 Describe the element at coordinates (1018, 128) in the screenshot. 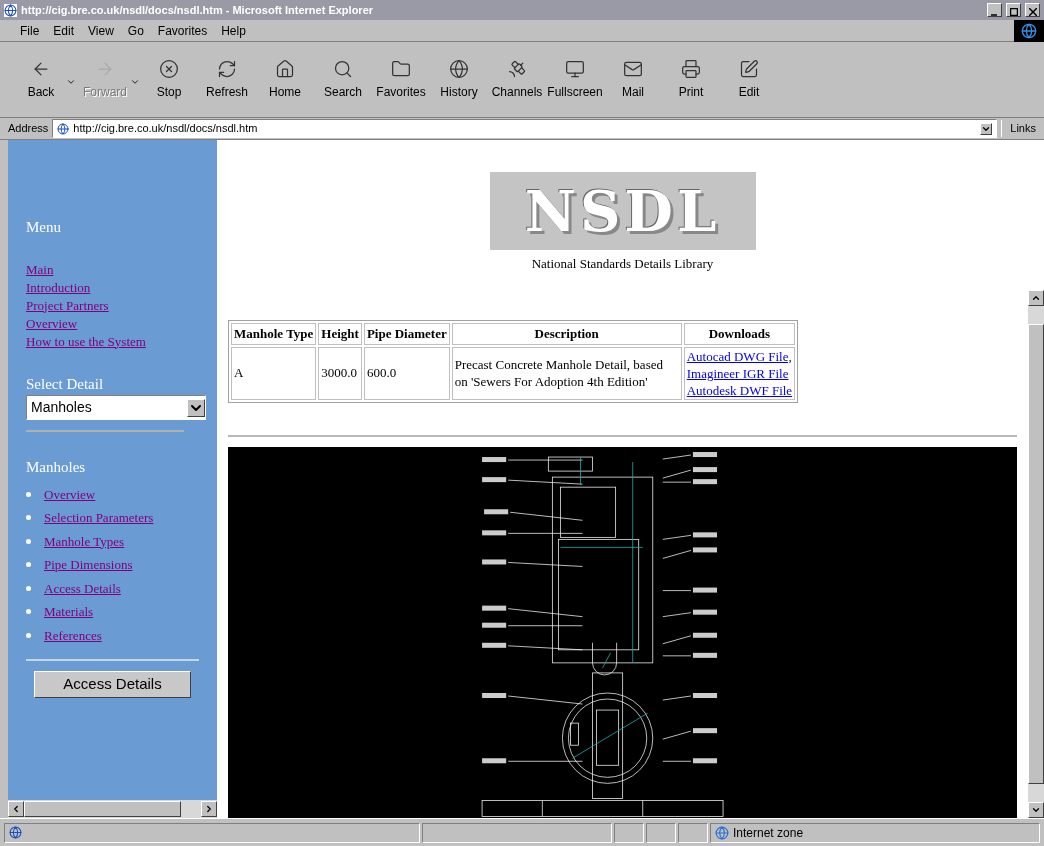

I see `links-button: Links` at that location.